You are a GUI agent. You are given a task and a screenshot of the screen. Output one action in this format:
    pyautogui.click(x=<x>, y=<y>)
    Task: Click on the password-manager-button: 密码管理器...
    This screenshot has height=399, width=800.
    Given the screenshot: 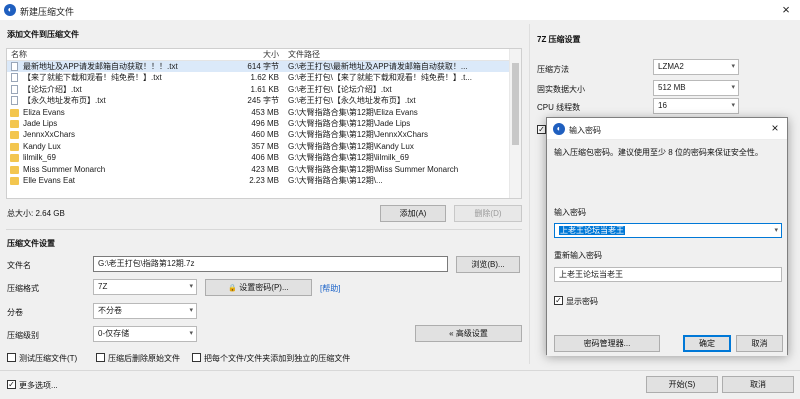 What is the action you would take?
    pyautogui.click(x=607, y=343)
    